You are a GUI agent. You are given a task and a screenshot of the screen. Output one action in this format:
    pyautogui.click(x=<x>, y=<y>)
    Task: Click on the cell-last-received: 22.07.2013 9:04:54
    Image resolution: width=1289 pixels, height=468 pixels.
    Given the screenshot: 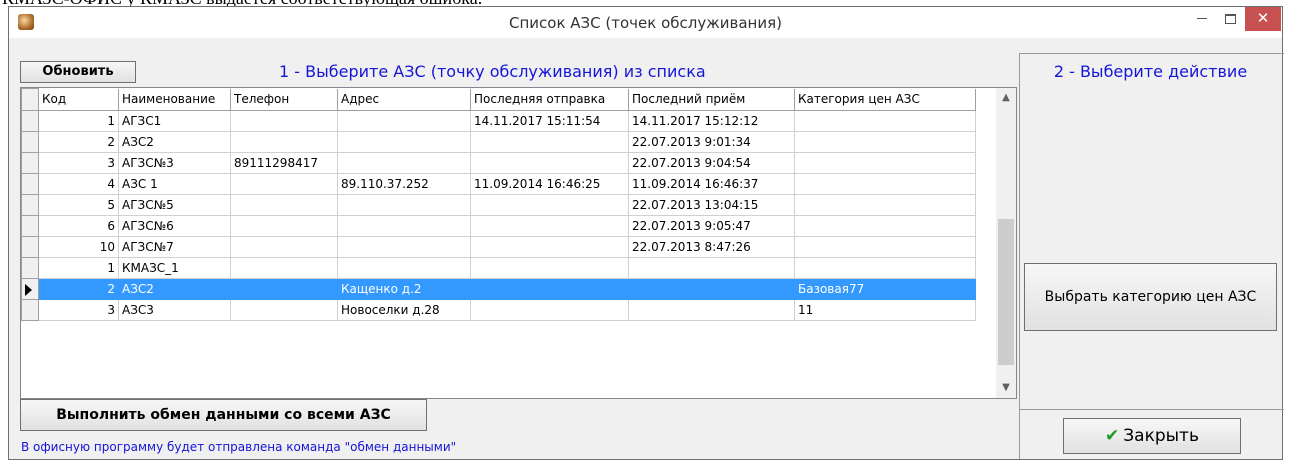 What is the action you would take?
    pyautogui.click(x=711, y=163)
    